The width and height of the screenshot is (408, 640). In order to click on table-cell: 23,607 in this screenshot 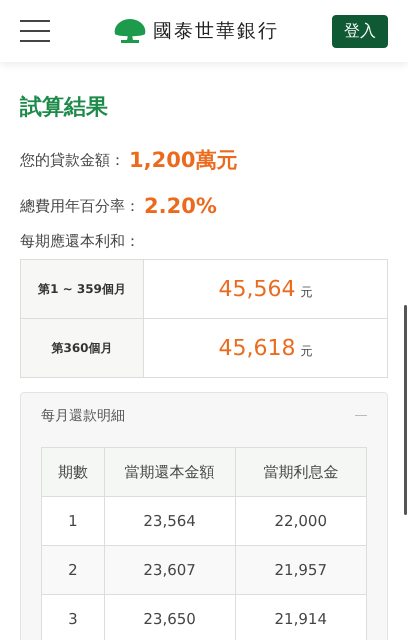, I will do `click(170, 570)`.